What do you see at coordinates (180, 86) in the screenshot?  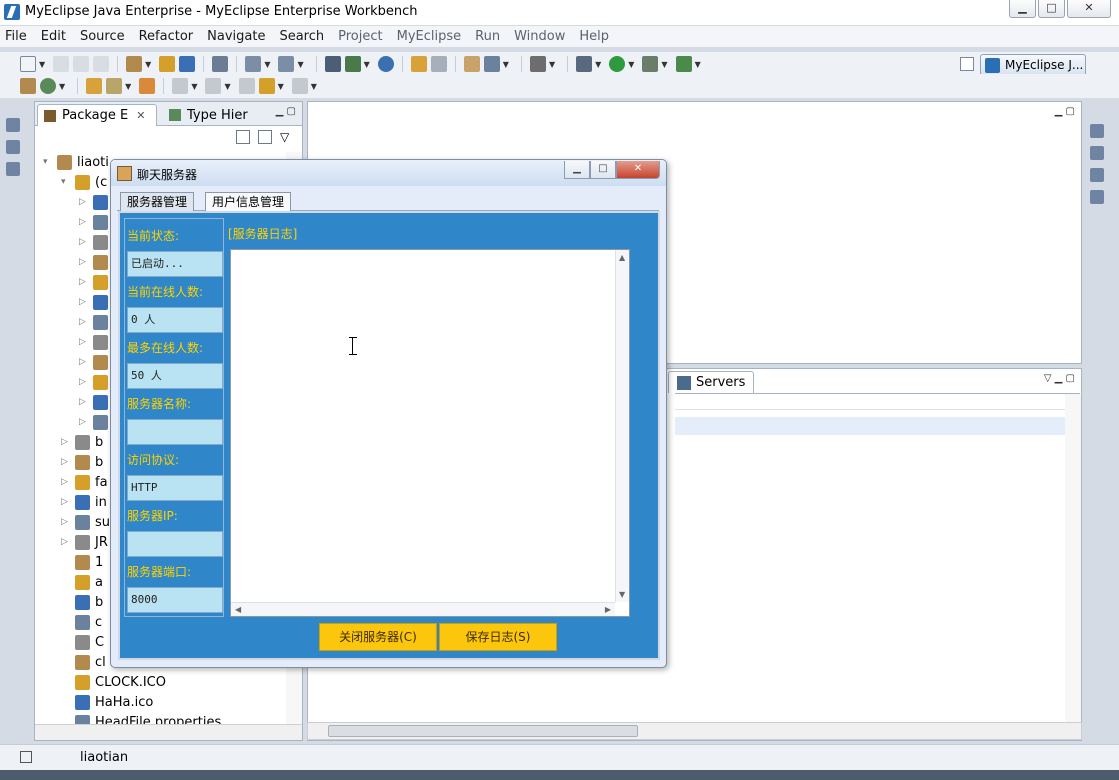 I see `next-annotation-icon` at bounding box center [180, 86].